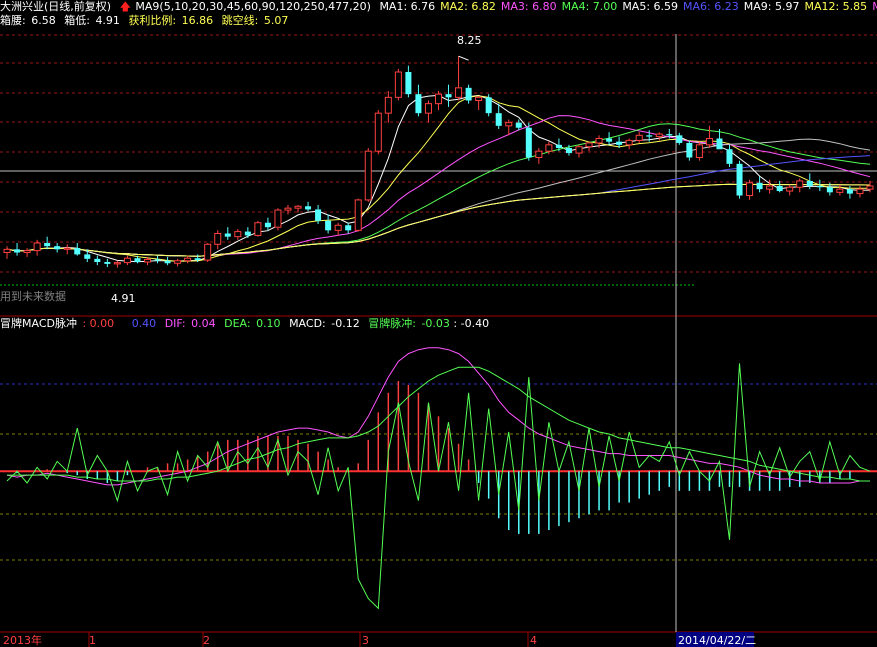 The height and width of the screenshot is (647, 877). Describe the element at coordinates (717, 640) in the screenshot. I see `cursor-date-label: 2014/04/22/二` at that location.